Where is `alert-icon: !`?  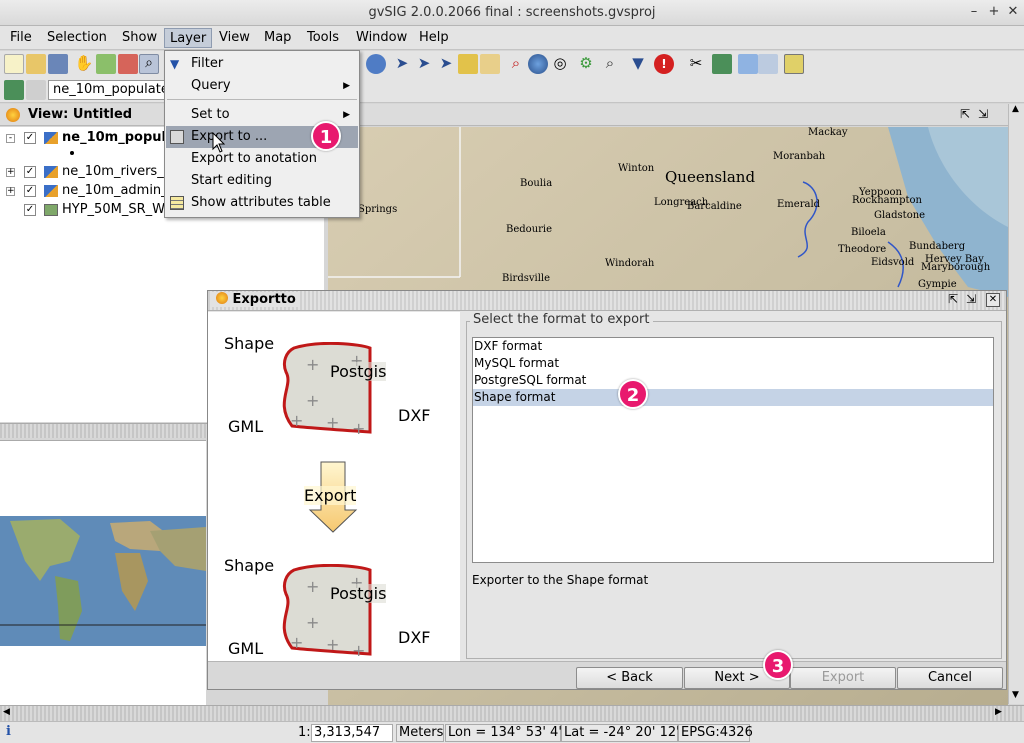
alert-icon: ! is located at coordinates (664, 64).